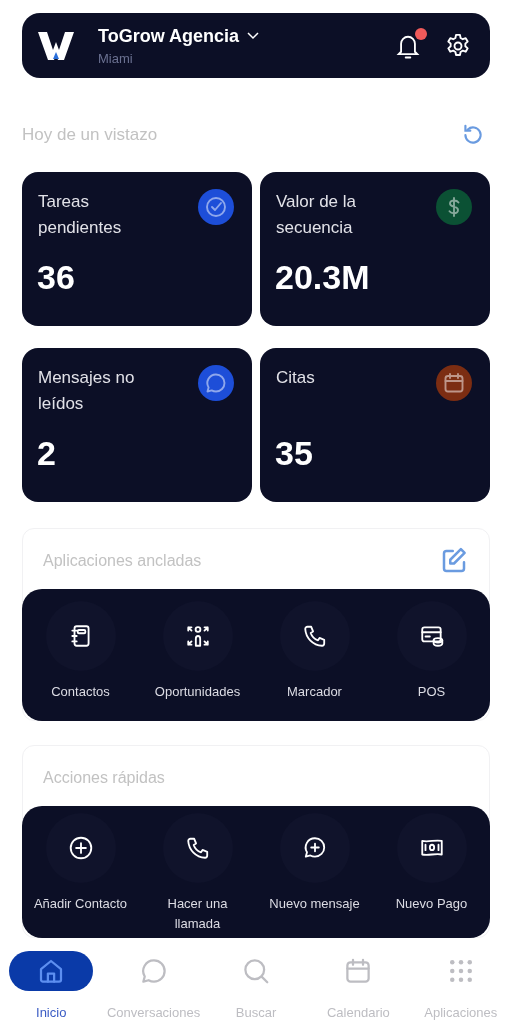 Image resolution: width=512 pixels, height=1024 pixels. I want to click on card-coins-icon, so click(431, 636).